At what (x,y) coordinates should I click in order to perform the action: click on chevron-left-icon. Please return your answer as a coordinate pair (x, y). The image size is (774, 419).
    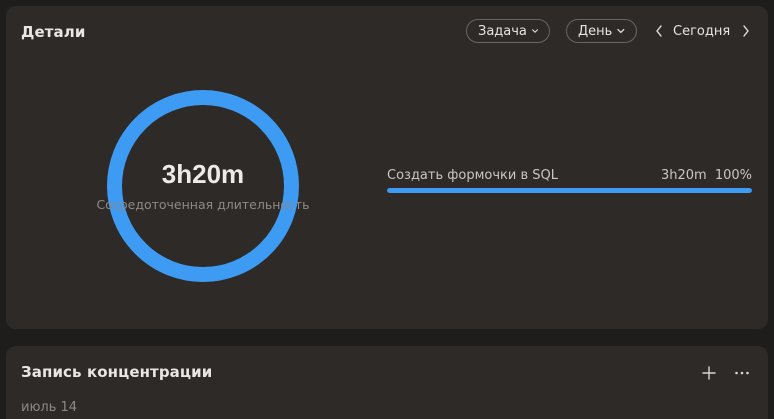
    Looking at the image, I should click on (659, 31).